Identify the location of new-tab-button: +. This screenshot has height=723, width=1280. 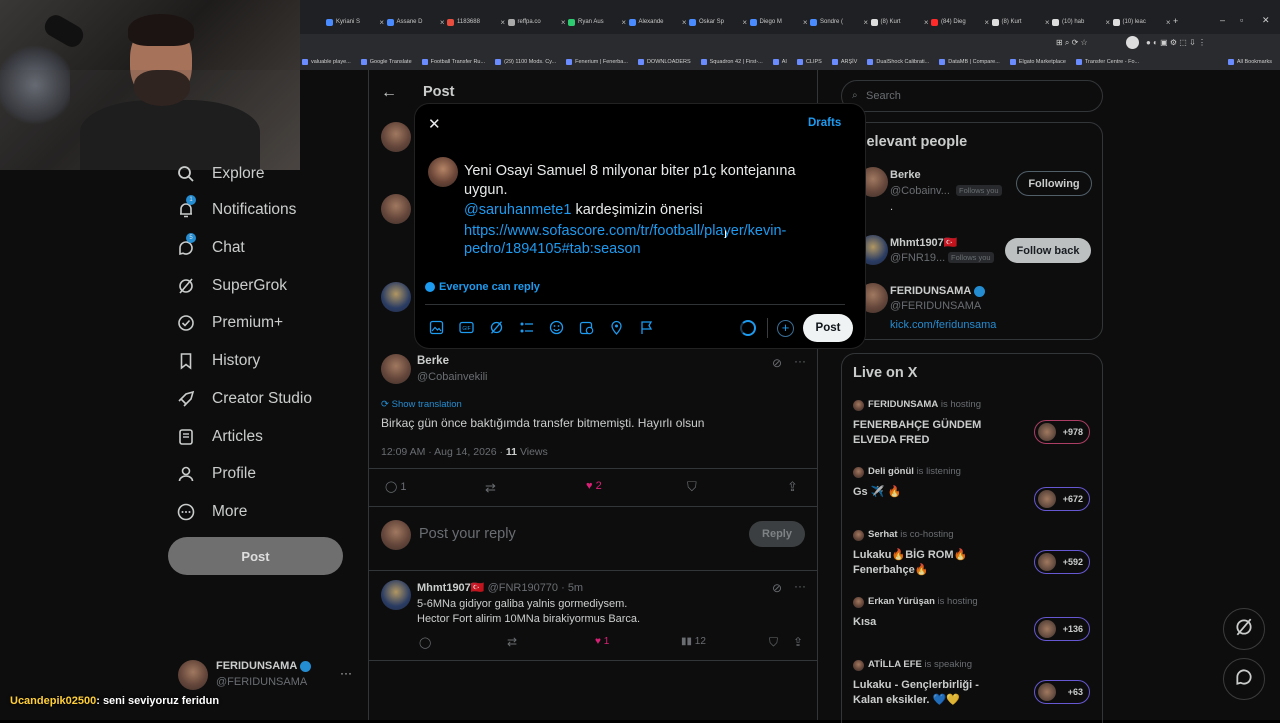
(1175, 21).